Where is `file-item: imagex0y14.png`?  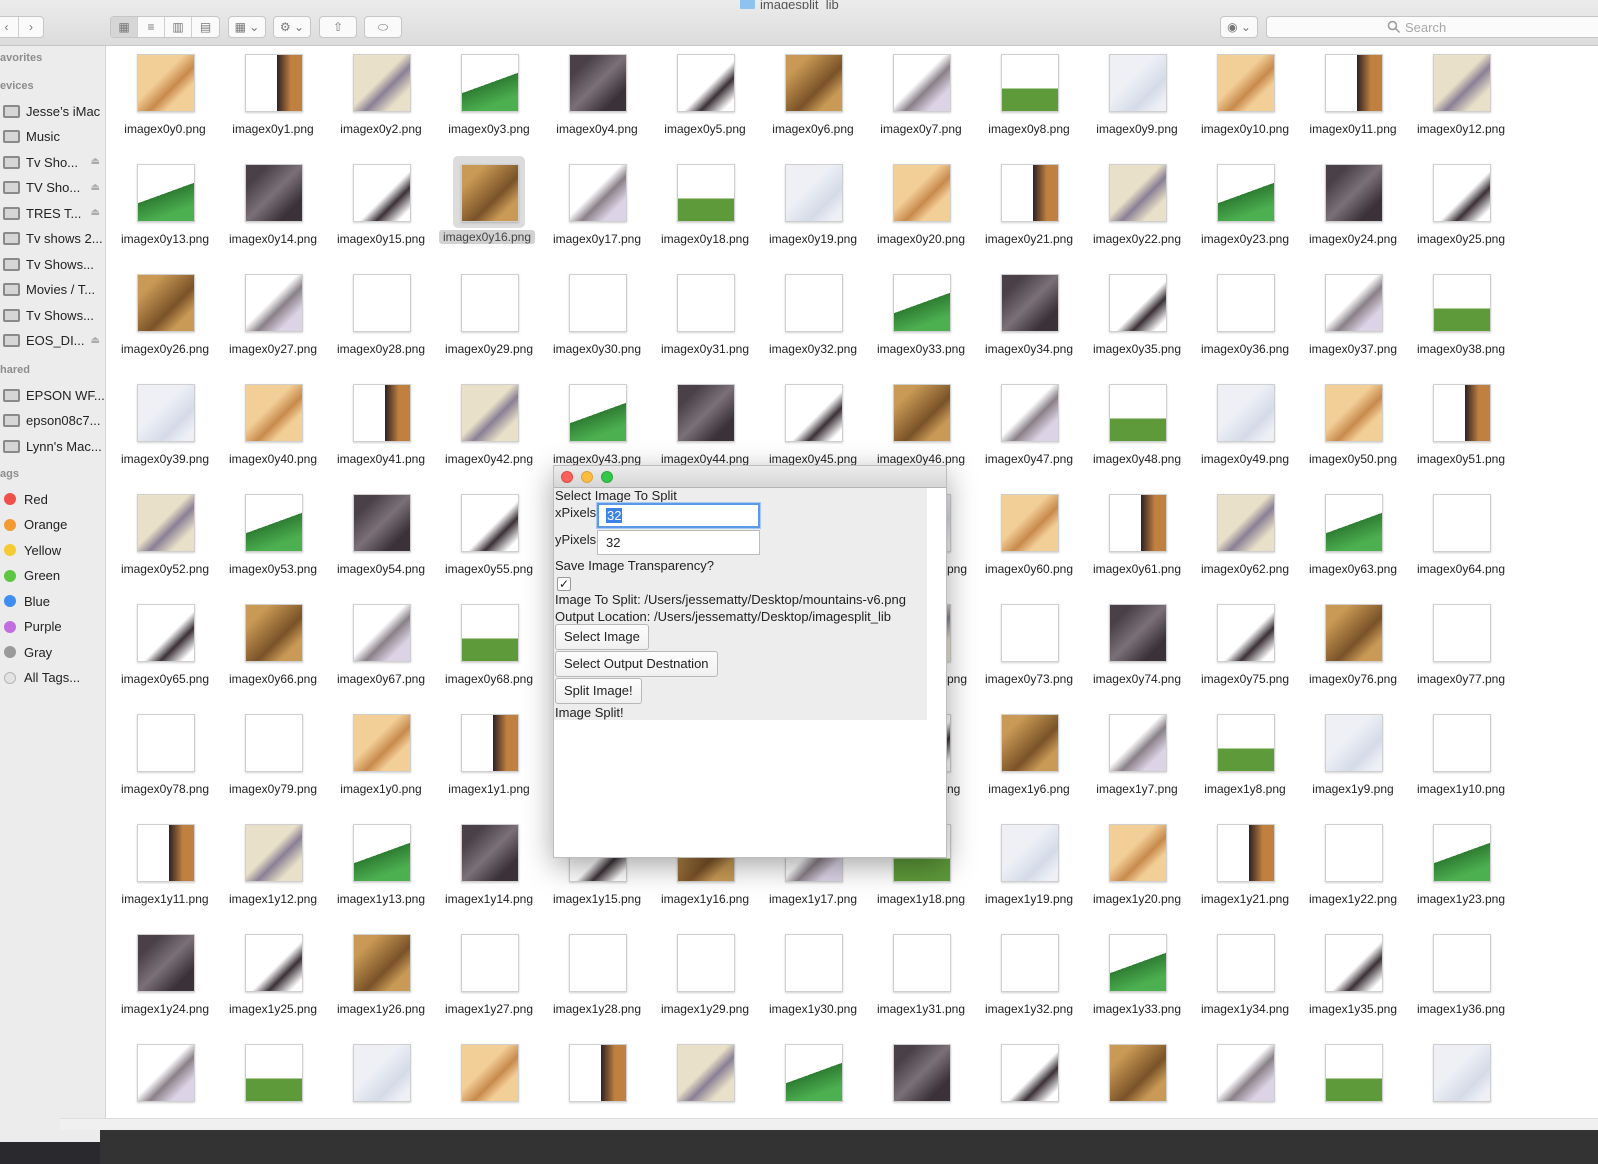 file-item: imagex0y14.png is located at coordinates (273, 206).